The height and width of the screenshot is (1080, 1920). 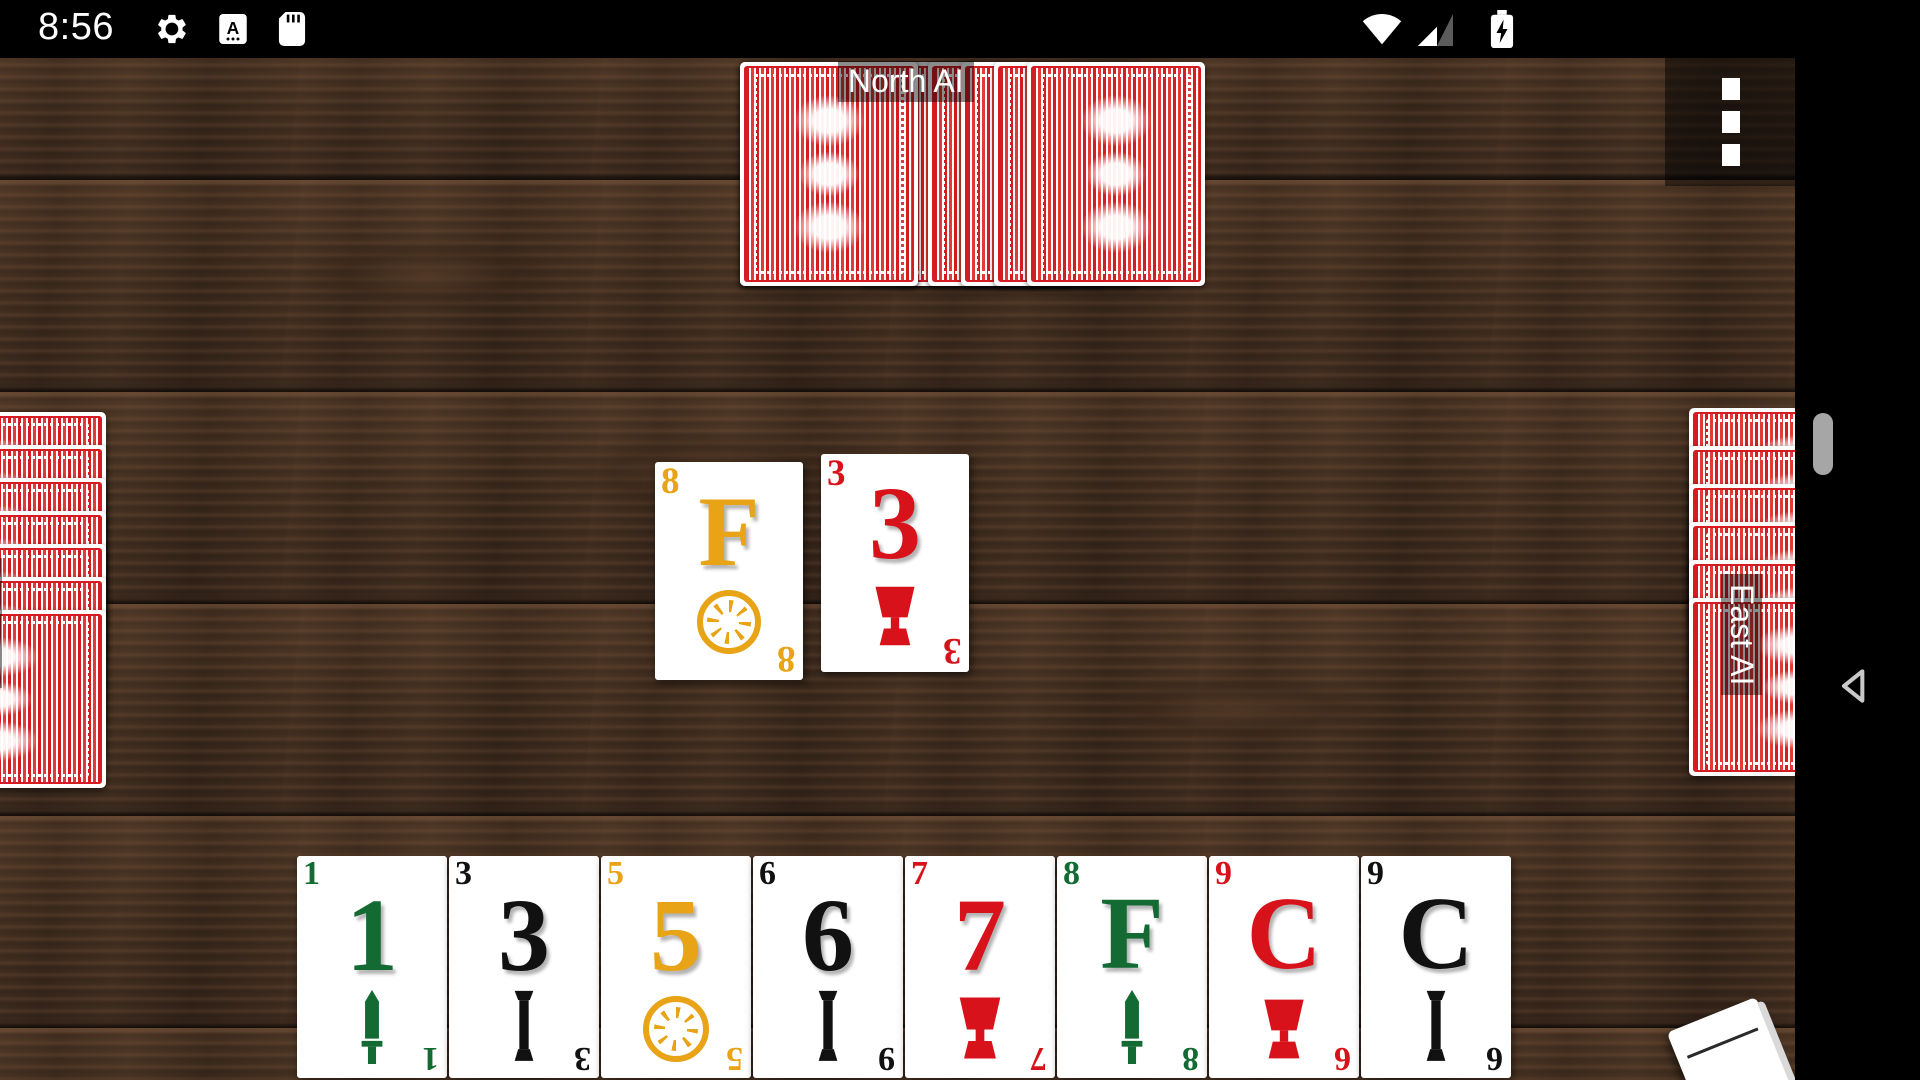 I want to click on west-ai-label: West AI, so click(x=1, y=623).